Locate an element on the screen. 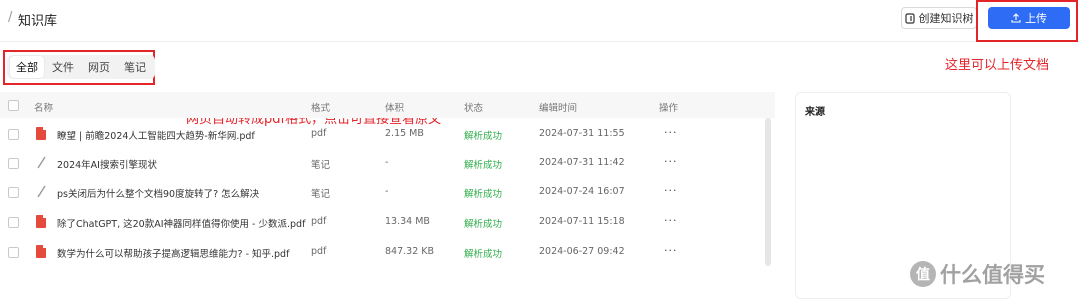  column-format: 格式 is located at coordinates (321, 108).